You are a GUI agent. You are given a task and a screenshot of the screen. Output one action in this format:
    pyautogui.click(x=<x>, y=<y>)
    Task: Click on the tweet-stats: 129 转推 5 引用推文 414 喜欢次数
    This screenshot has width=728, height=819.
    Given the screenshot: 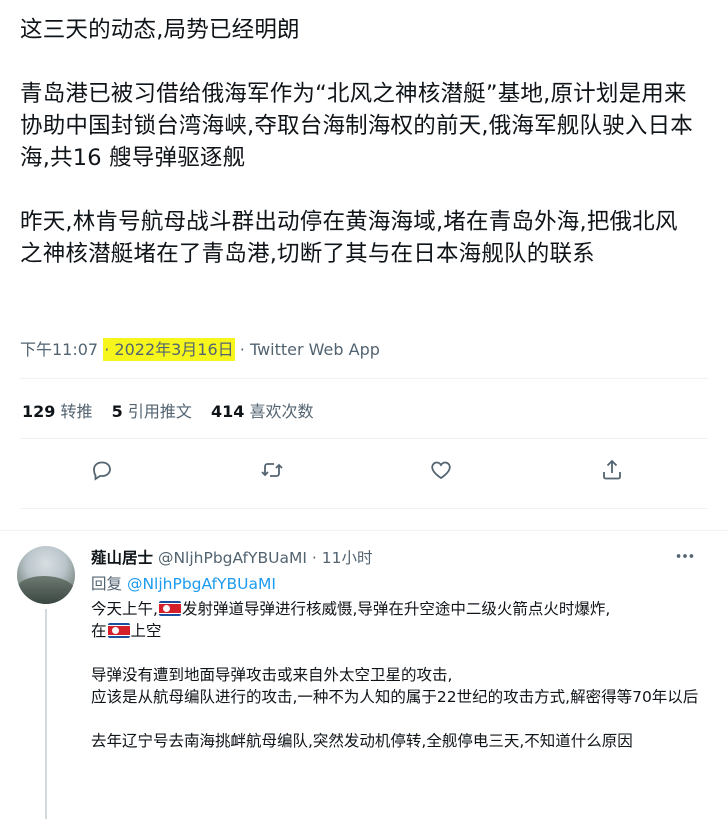 What is the action you would take?
    pyautogui.click(x=174, y=410)
    